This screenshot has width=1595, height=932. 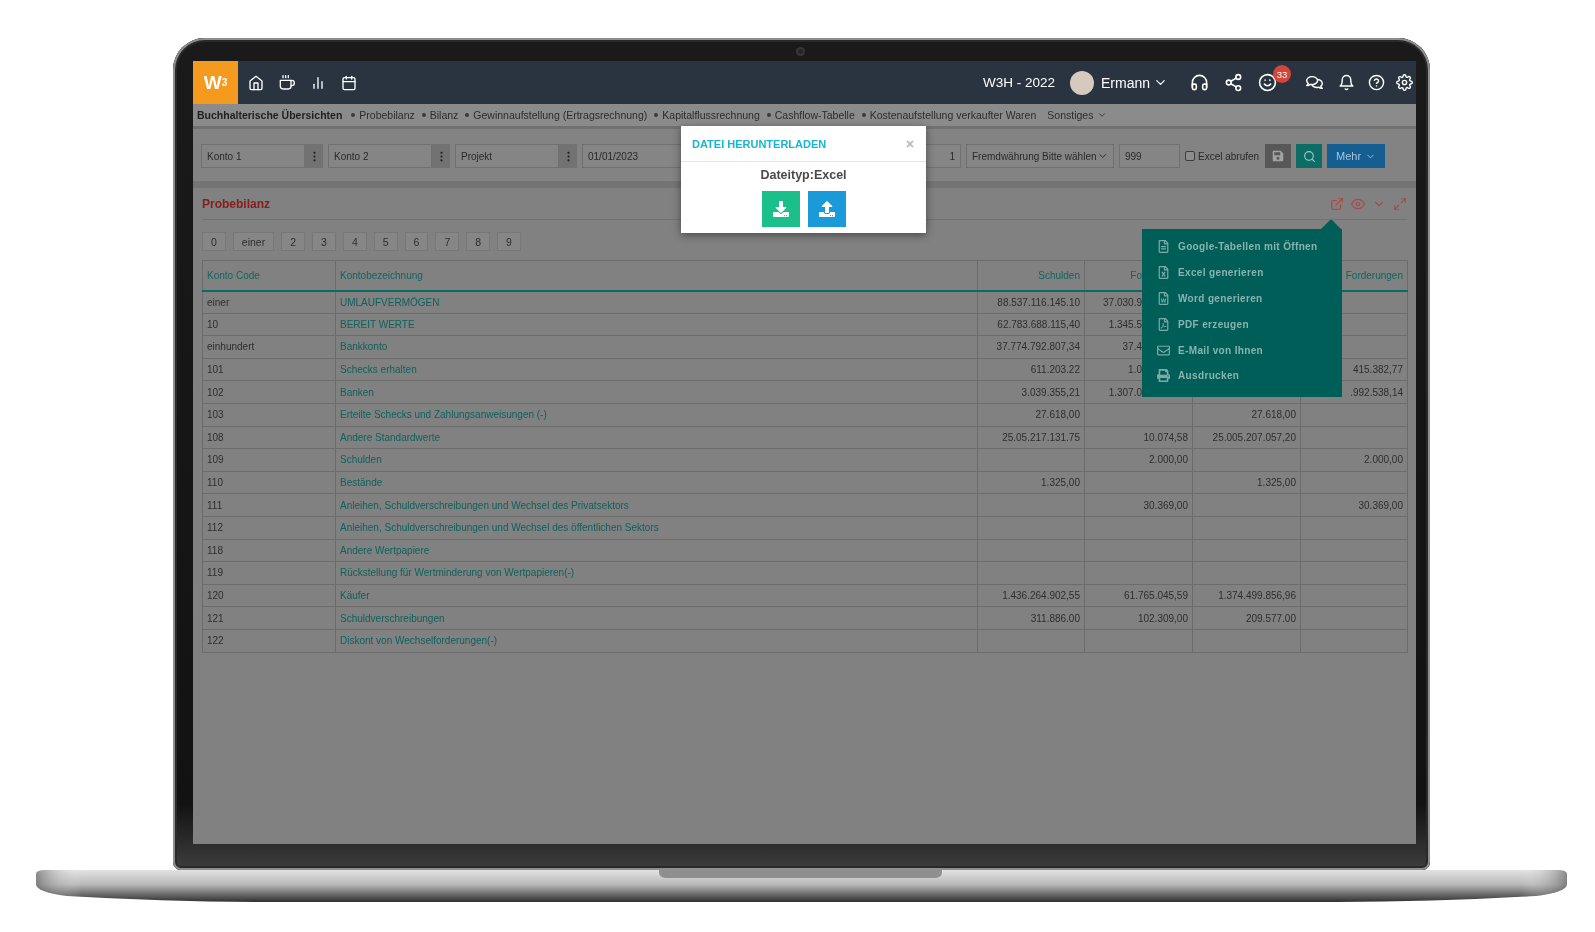 I want to click on table-cell: 108, so click(x=269, y=437).